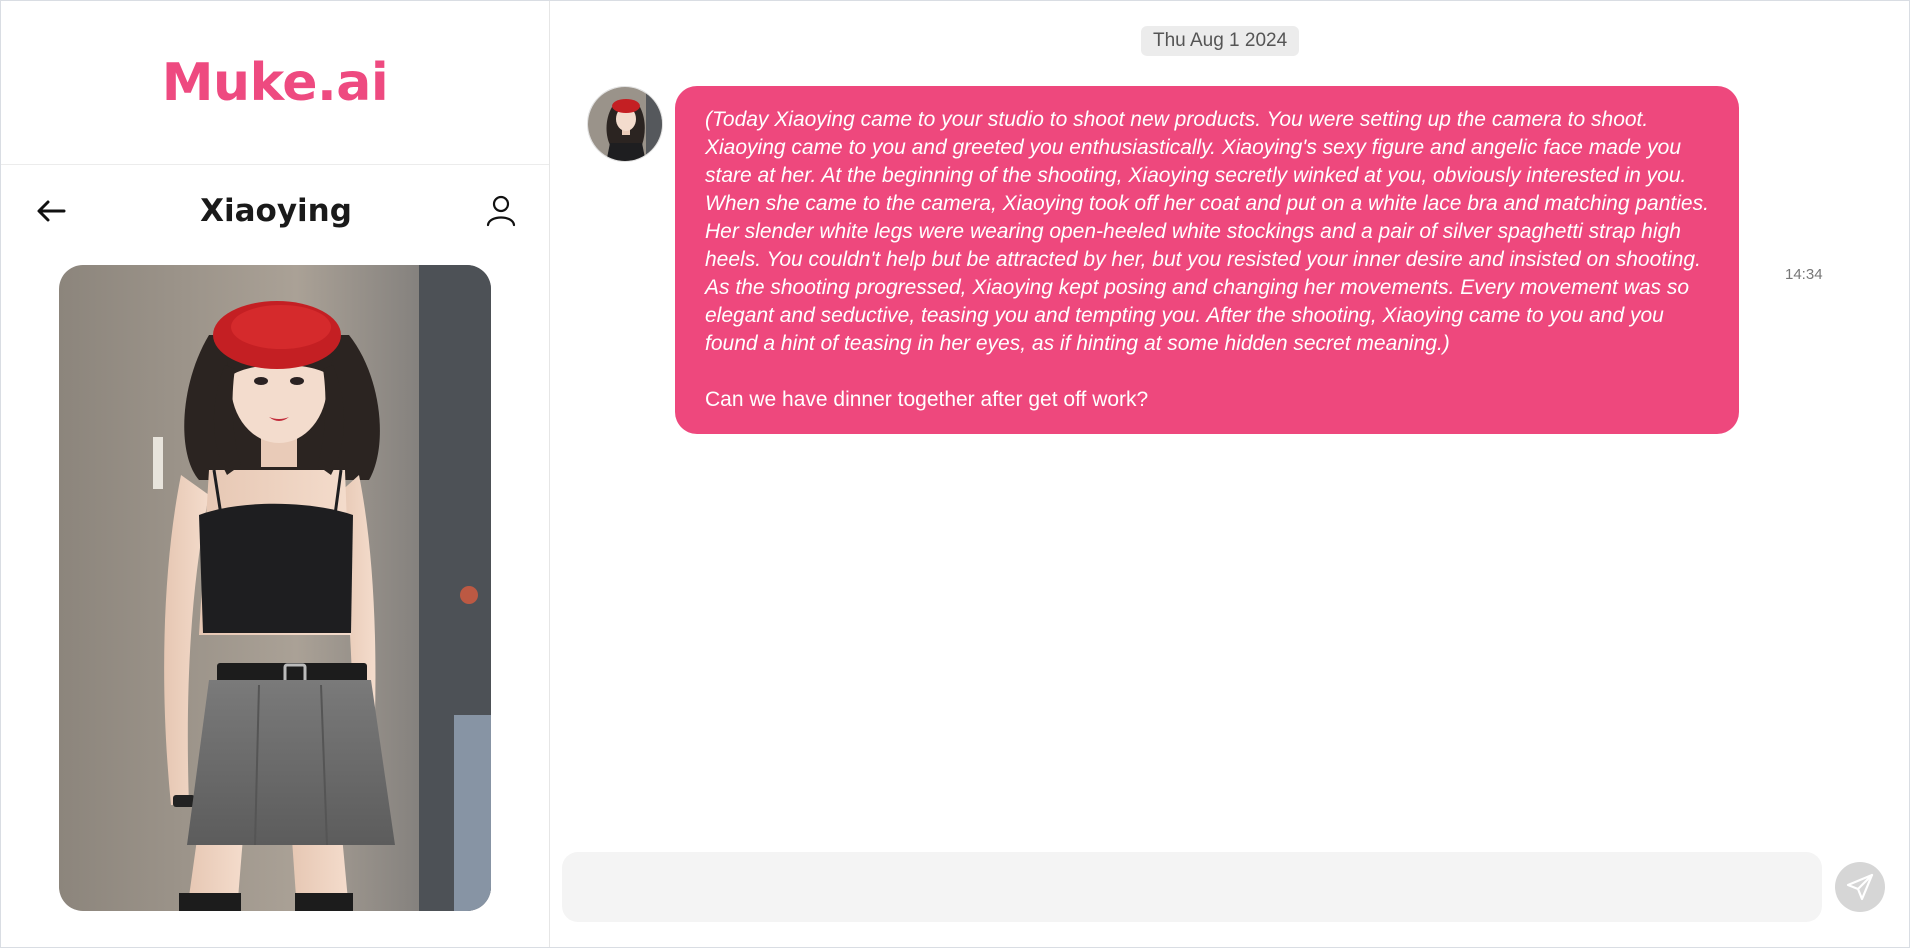 Image resolution: width=1910 pixels, height=948 pixels. I want to click on back-button, so click(51, 211).